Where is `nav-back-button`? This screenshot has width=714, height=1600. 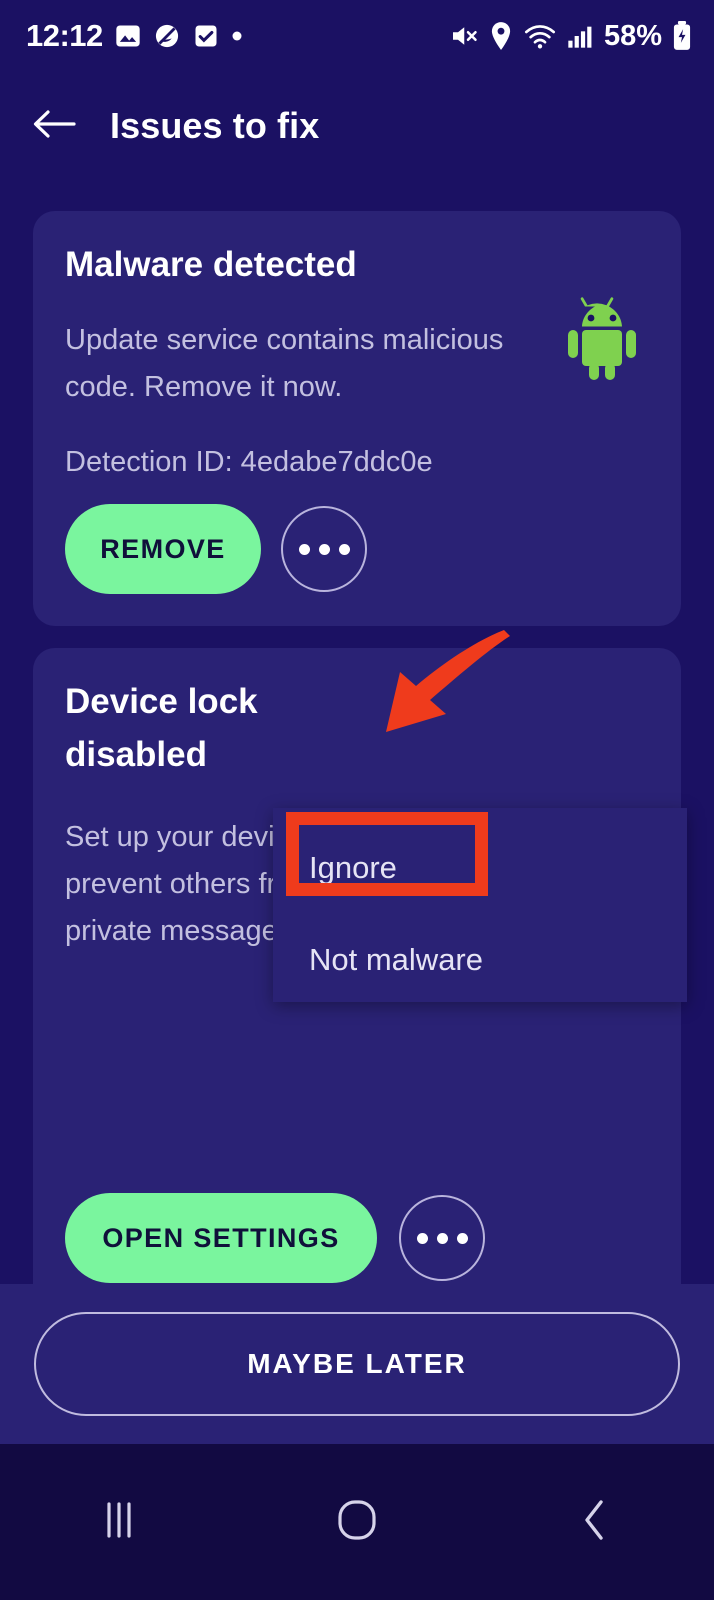 nav-back-button is located at coordinates (595, 1522).